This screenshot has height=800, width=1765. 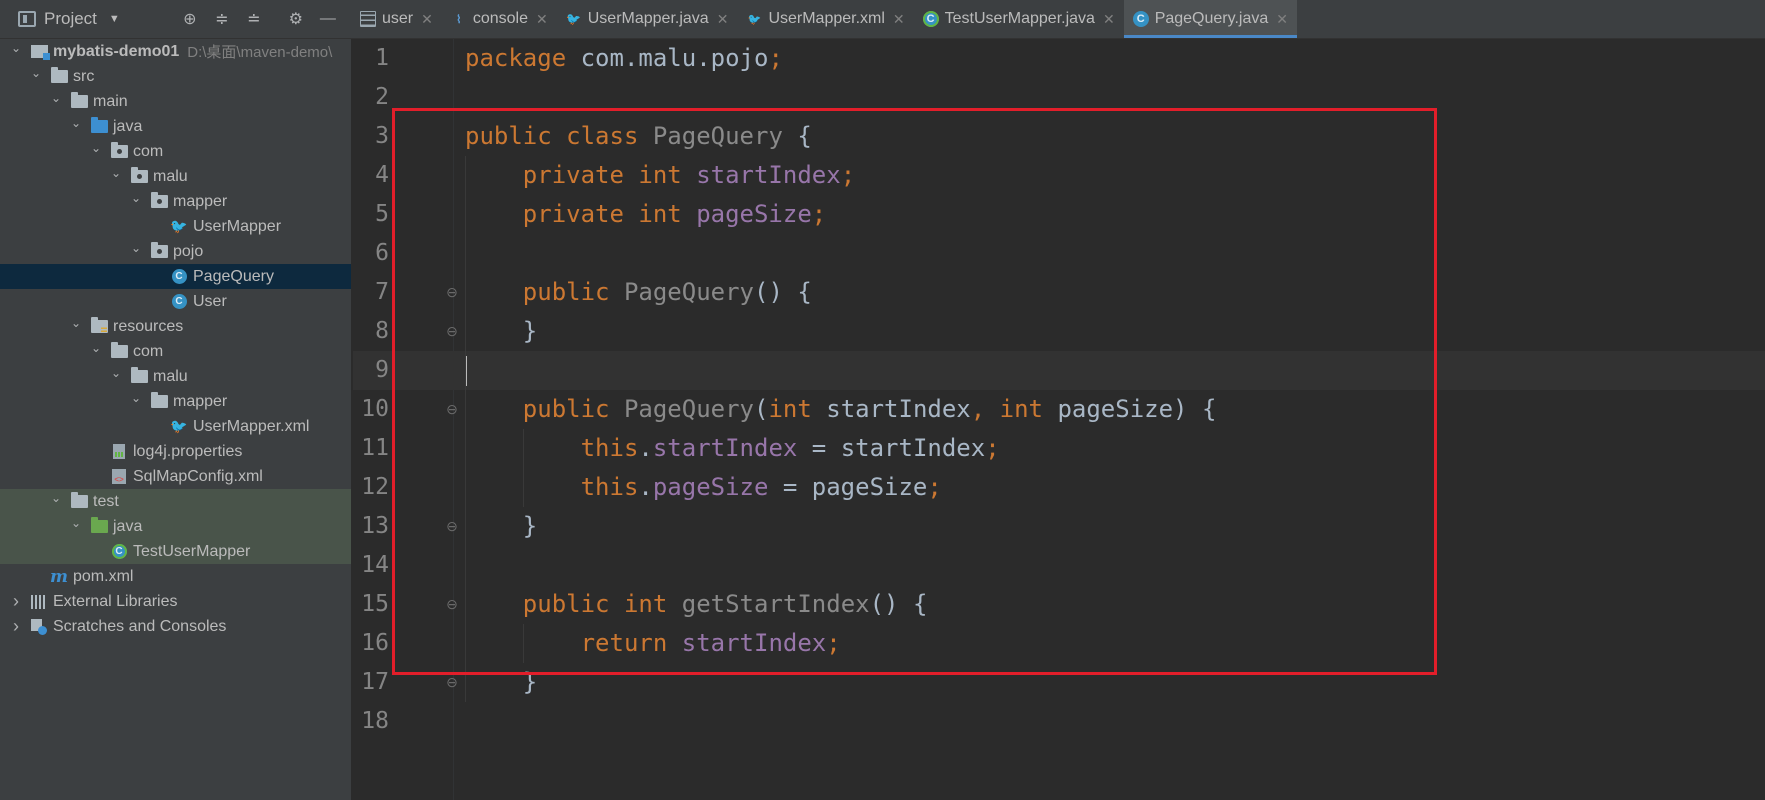 I want to click on tree-item-label: UserMapper.xml, so click(x=251, y=426).